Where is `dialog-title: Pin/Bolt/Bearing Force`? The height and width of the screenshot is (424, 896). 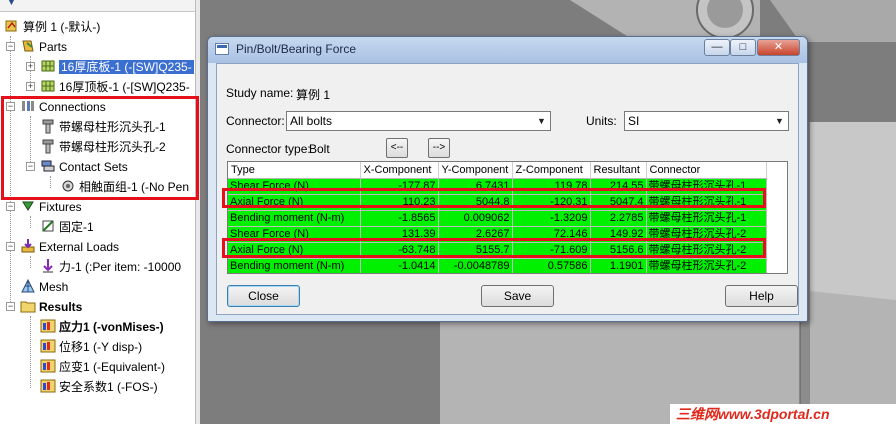 dialog-title: Pin/Bolt/Bearing Force is located at coordinates (296, 49).